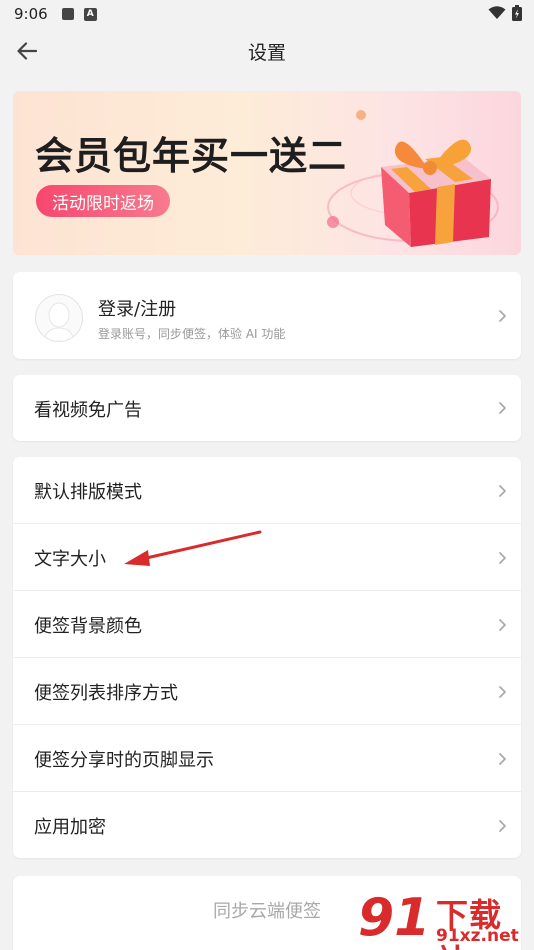 This screenshot has height=950, width=534. I want to click on banner-title: 会员包年买一送二, so click(191, 156).